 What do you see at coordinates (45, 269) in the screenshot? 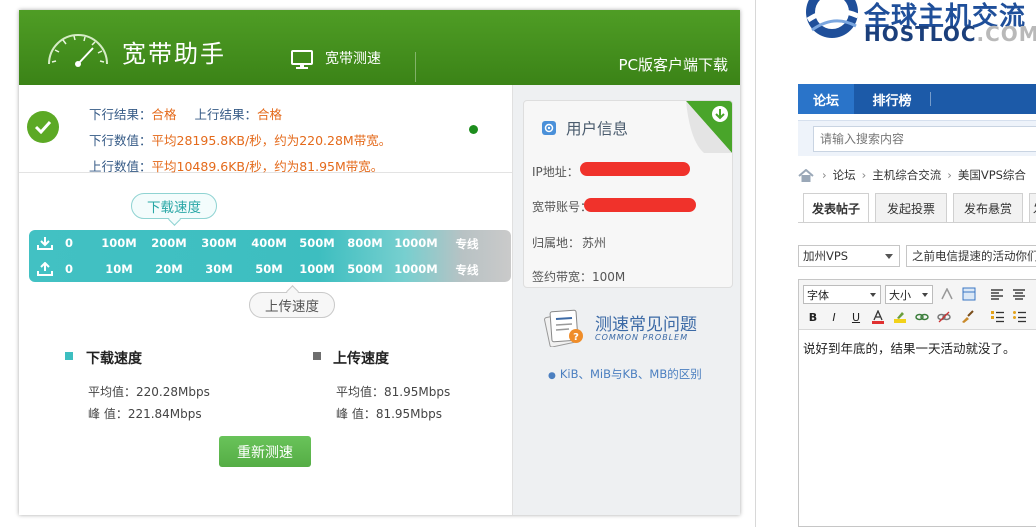
I see `upload-icon` at bounding box center [45, 269].